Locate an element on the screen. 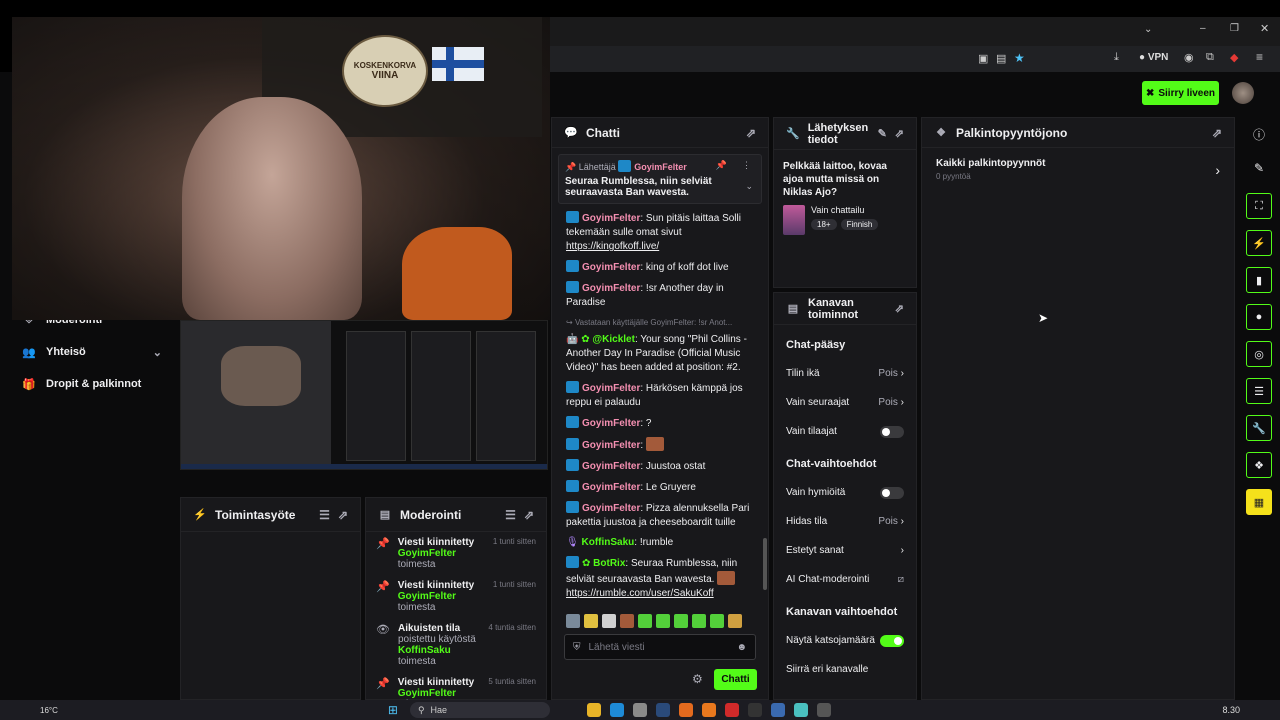 The width and height of the screenshot is (1280, 720). category-name: Vain chattailu is located at coordinates (844, 210).